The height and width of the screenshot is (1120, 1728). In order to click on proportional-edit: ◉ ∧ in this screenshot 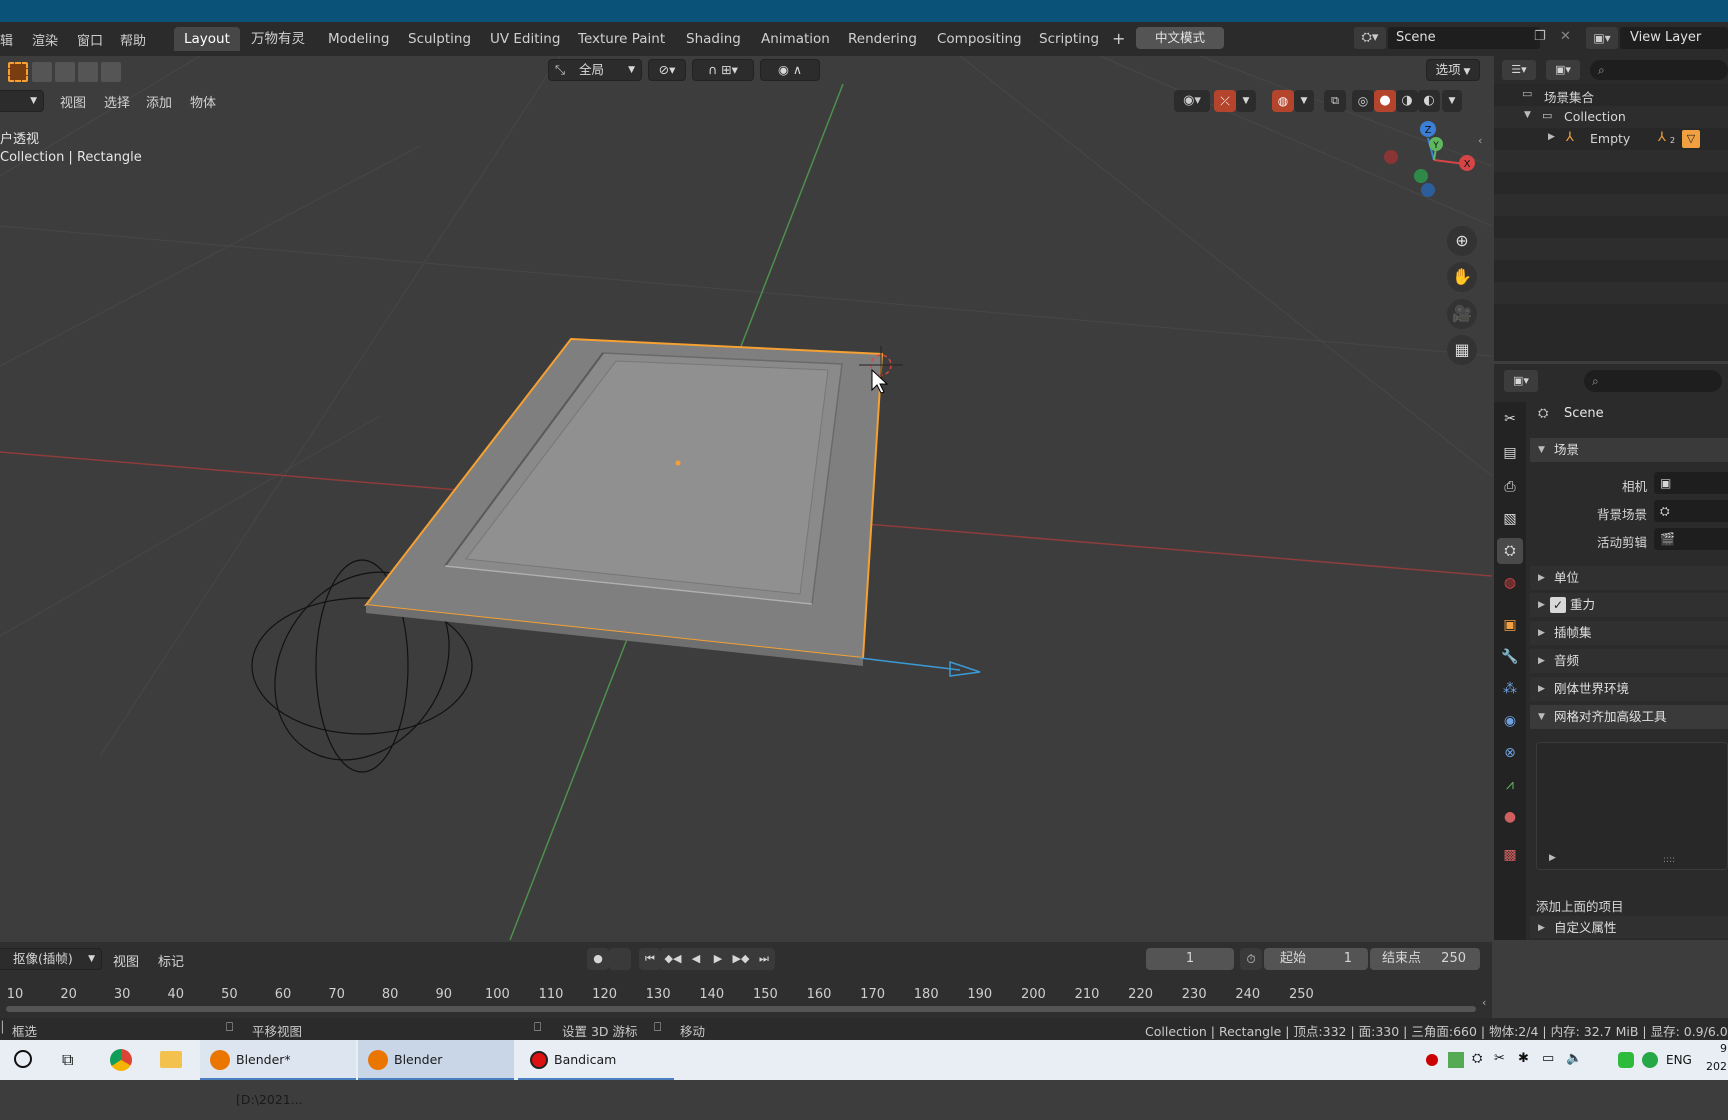, I will do `click(790, 70)`.